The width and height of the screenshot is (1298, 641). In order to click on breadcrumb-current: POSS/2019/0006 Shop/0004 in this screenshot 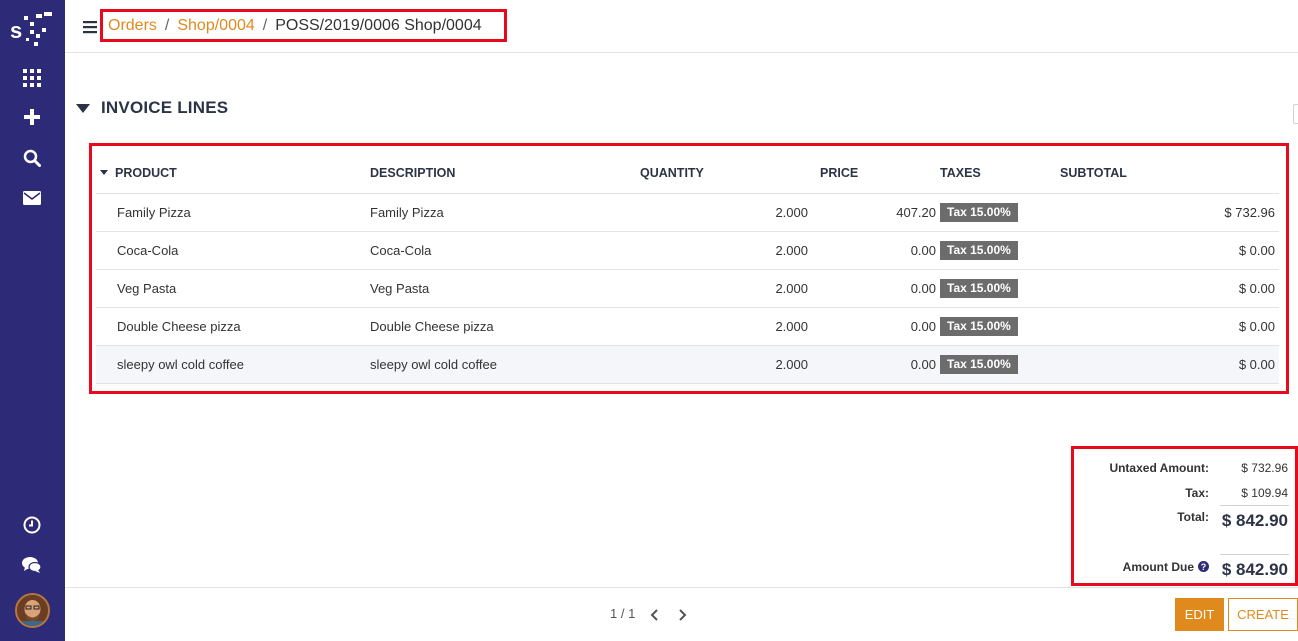, I will do `click(378, 25)`.